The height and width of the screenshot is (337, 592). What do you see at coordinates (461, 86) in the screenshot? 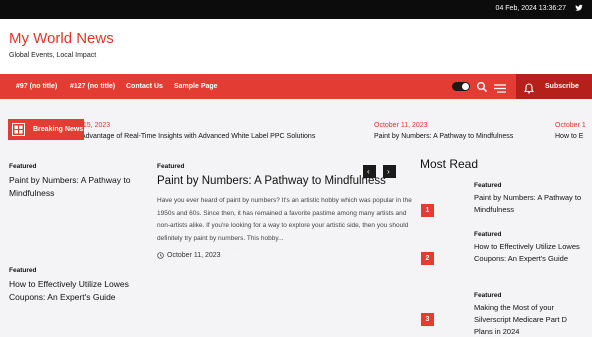
I see `dark-mode-toggle` at bounding box center [461, 86].